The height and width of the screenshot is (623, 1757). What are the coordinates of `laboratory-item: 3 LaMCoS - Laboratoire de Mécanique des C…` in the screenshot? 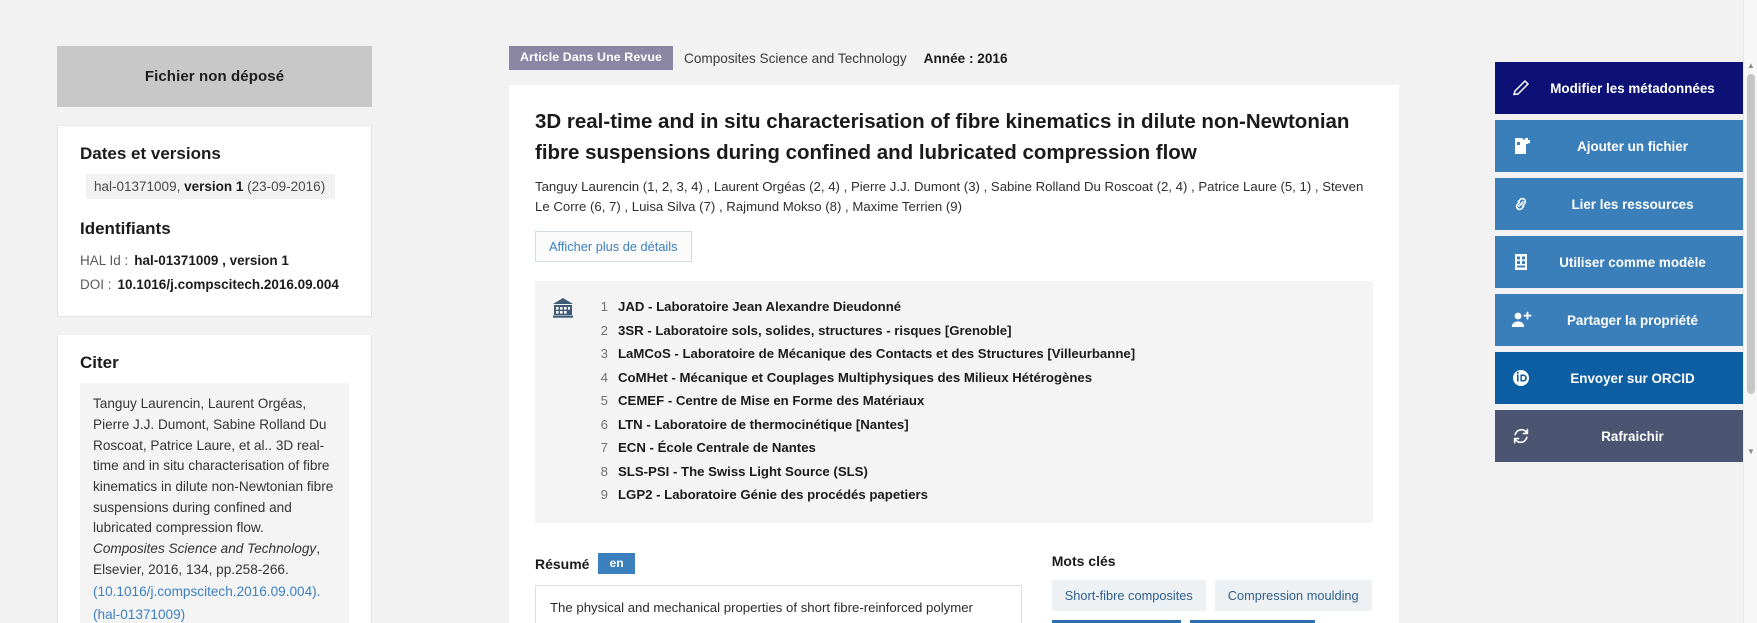 It's located at (865, 354).